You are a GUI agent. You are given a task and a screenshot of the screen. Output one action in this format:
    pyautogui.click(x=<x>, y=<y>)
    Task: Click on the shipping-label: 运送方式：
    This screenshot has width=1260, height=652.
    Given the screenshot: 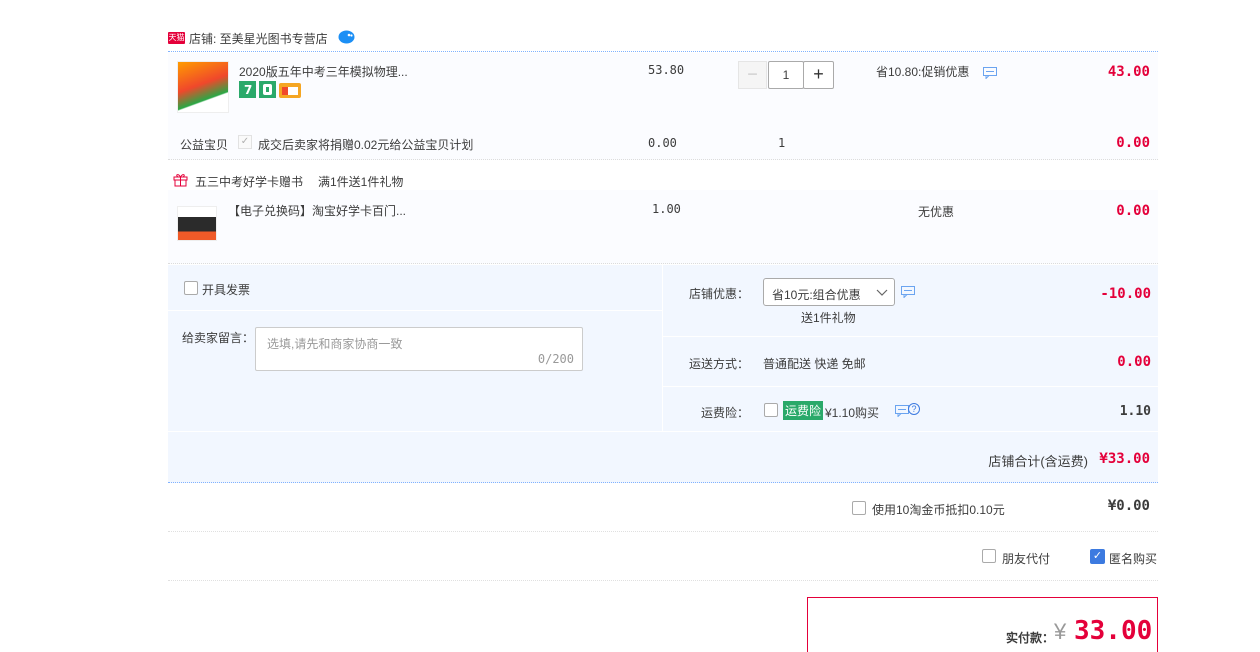 What is the action you would take?
    pyautogui.click(x=719, y=364)
    